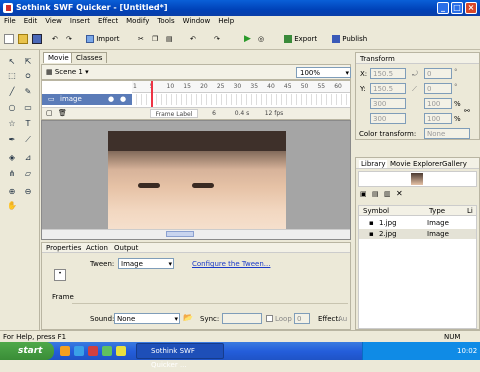  Describe the element at coordinates (196, 234) in the screenshot. I see `horizontal-scrollbar` at that location.